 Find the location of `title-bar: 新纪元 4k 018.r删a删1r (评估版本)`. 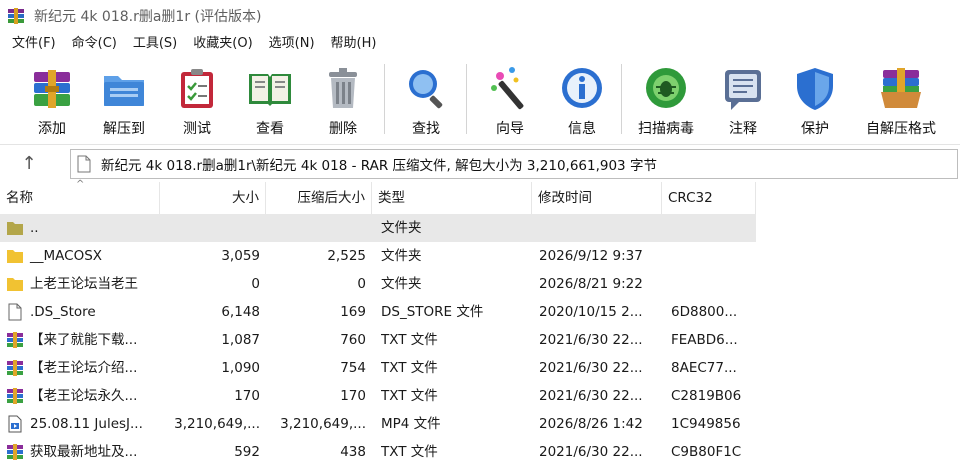

title-bar: 新纪元 4k 018.r删a删1r (评估版本) is located at coordinates (480, 16).